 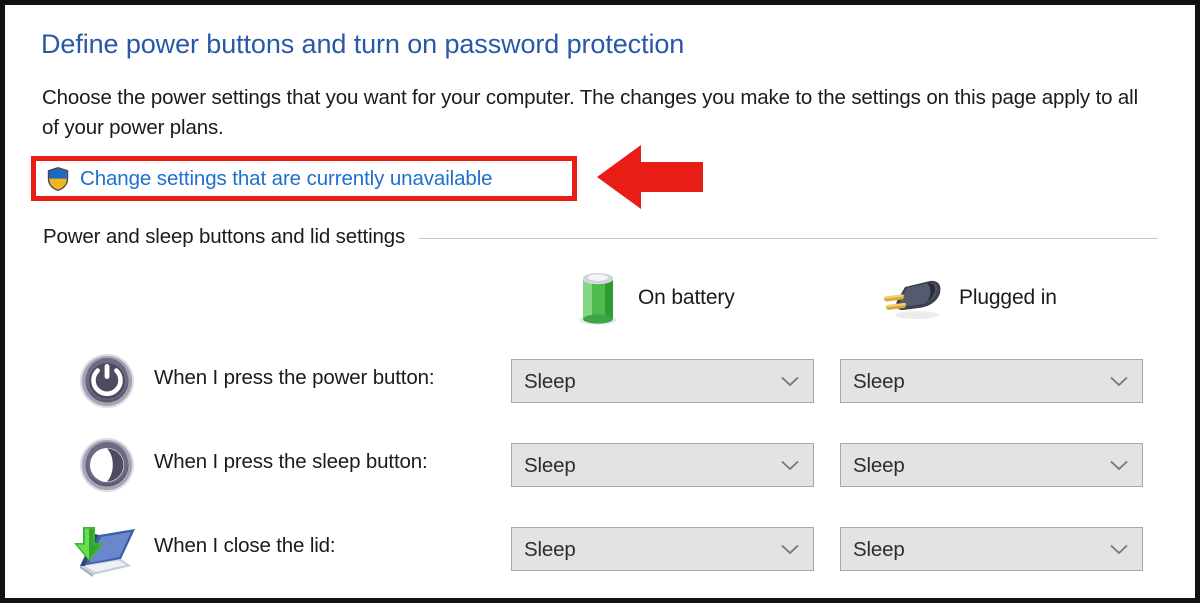 I want to click on column-headers: On battery Plugged in, so click(x=600, y=298).